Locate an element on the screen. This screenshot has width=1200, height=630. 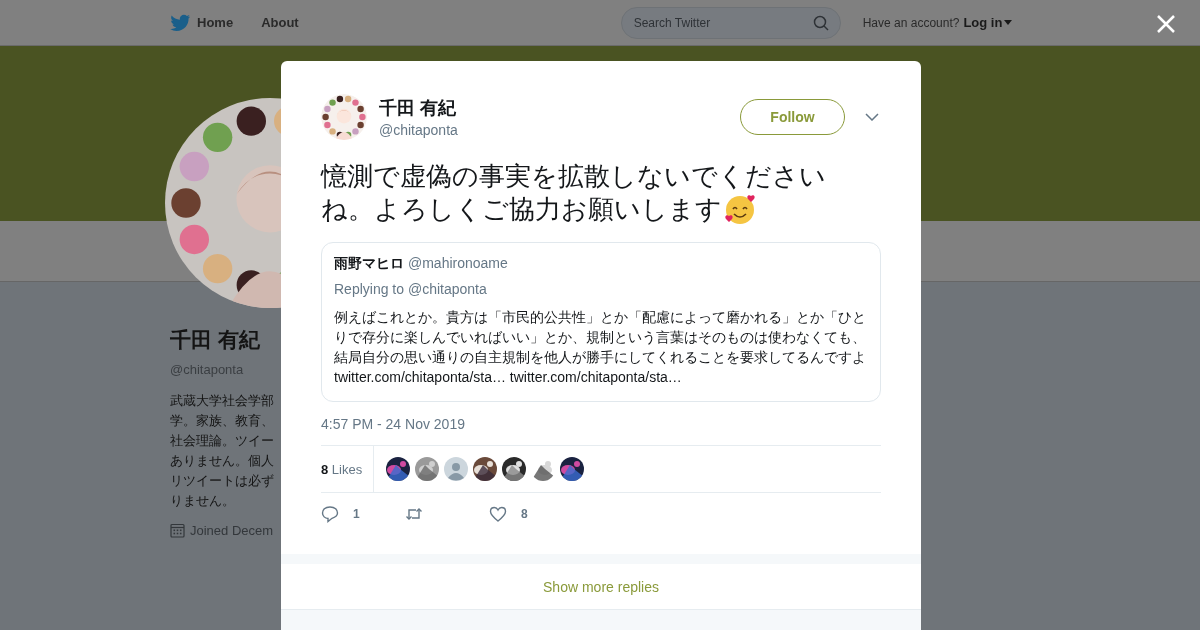
caret-icon is located at coordinates (1008, 22).